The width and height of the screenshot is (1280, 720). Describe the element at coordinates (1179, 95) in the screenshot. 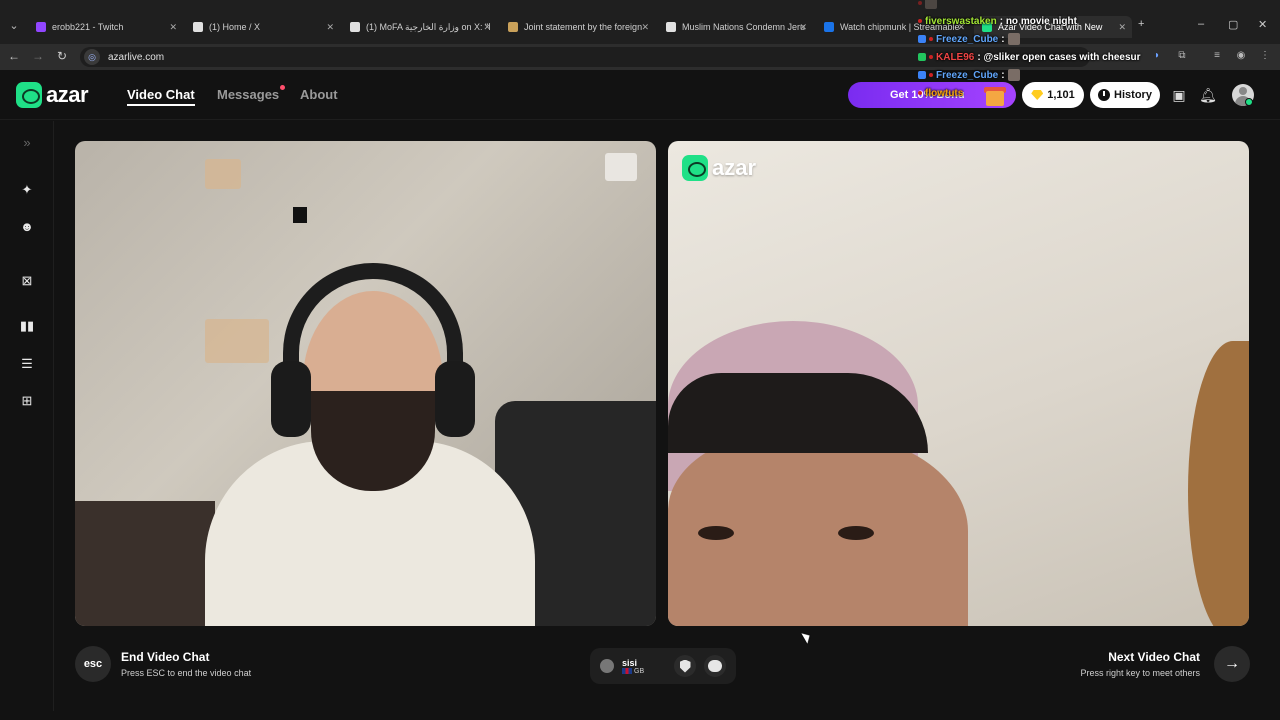

I see `shop-icon: ▣` at that location.